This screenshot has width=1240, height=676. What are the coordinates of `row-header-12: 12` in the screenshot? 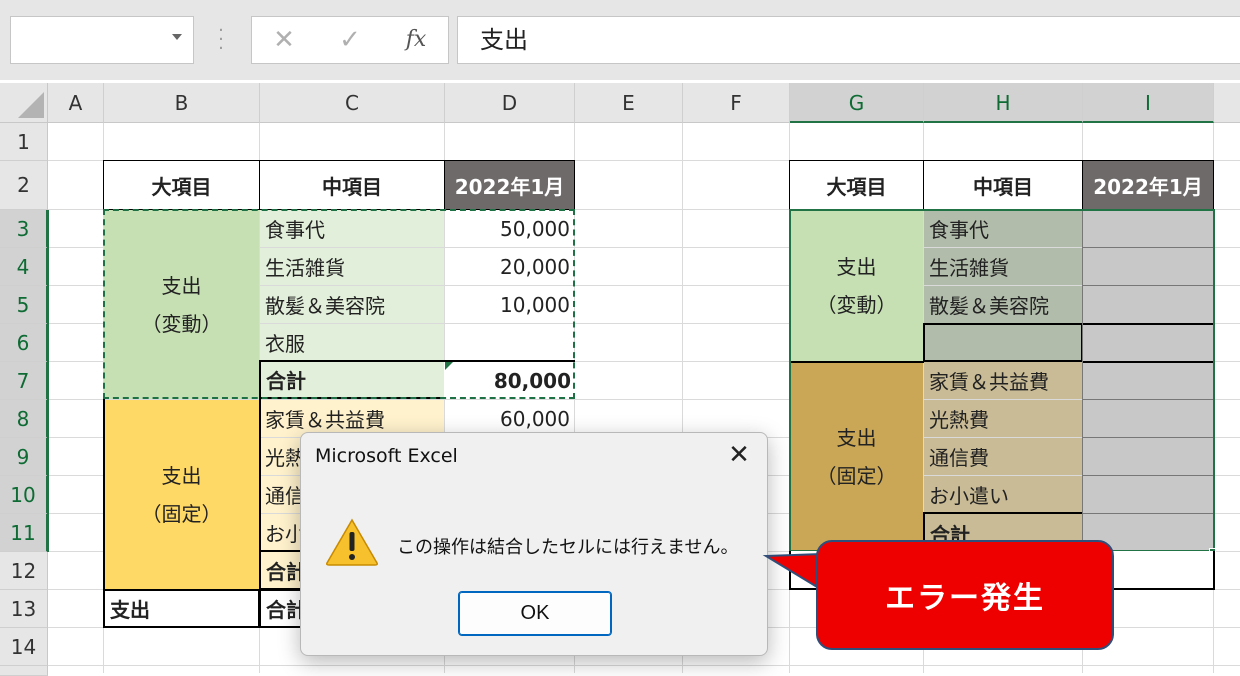 It's located at (24, 571).